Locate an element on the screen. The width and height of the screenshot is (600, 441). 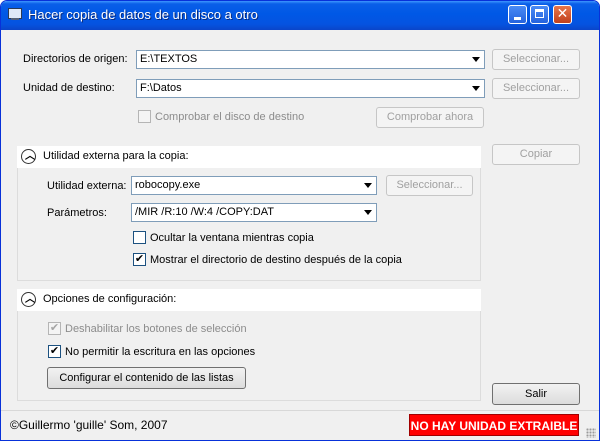
params-combo: /MIR /R:10 /W:4 /COPY:DAT is located at coordinates (254, 212).